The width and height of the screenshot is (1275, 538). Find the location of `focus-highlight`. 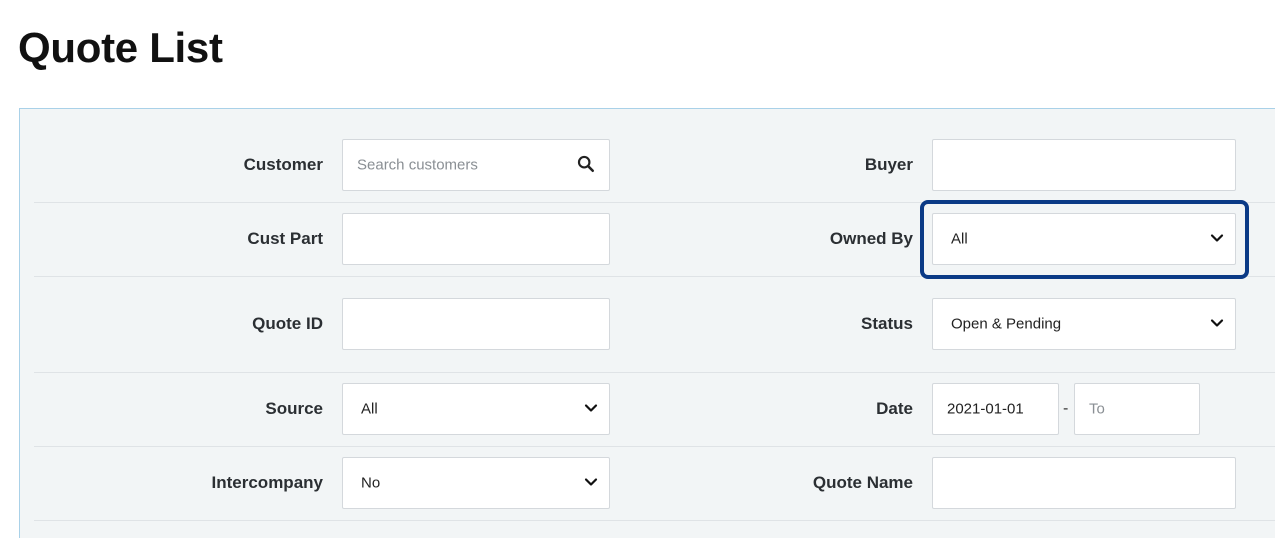

focus-highlight is located at coordinates (1084, 239).